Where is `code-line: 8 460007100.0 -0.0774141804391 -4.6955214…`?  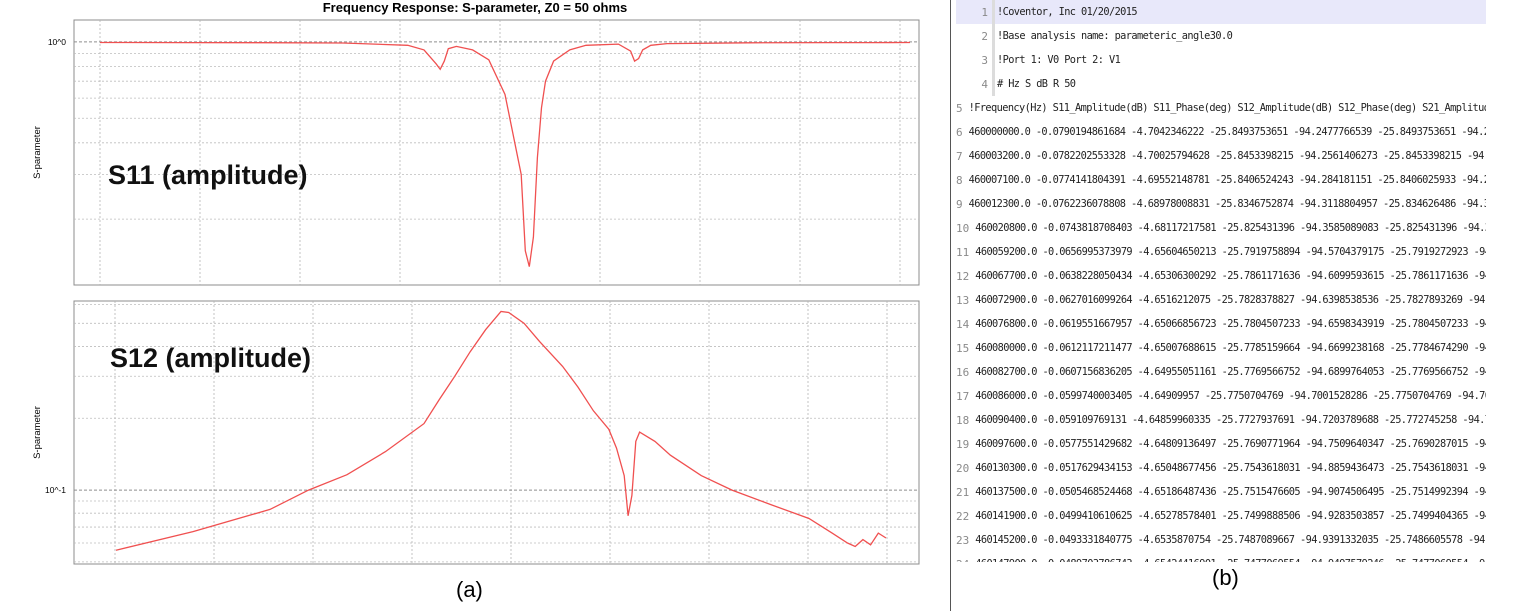 code-line: 8 460007100.0 -0.0774141804391 -4.6955214… is located at coordinates (1221, 180).